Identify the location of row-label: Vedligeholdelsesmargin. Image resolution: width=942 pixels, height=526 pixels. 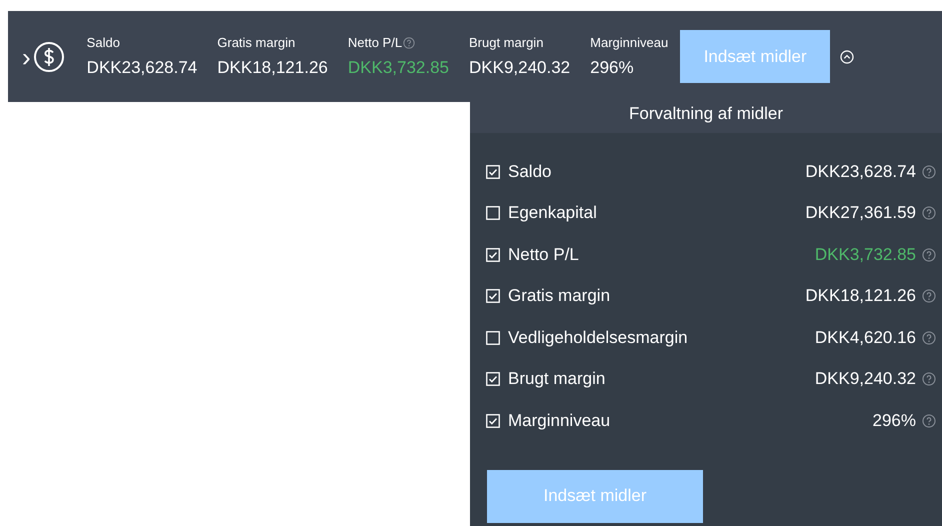
(598, 338).